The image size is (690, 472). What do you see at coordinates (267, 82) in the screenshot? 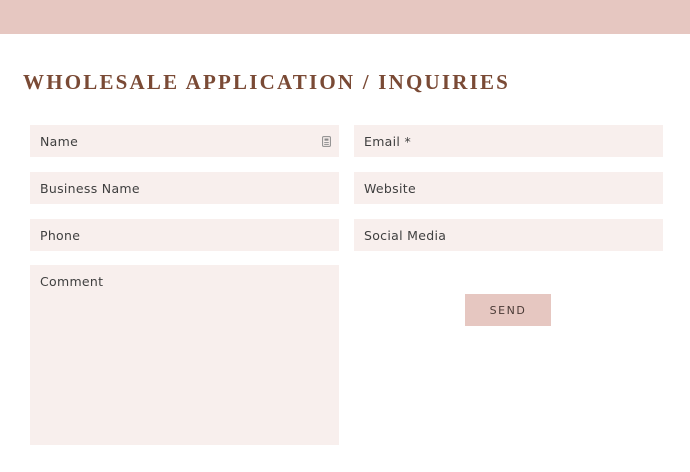
I see `page-title: WHOLESALE APPLICATION / INQUIRIES` at bounding box center [267, 82].